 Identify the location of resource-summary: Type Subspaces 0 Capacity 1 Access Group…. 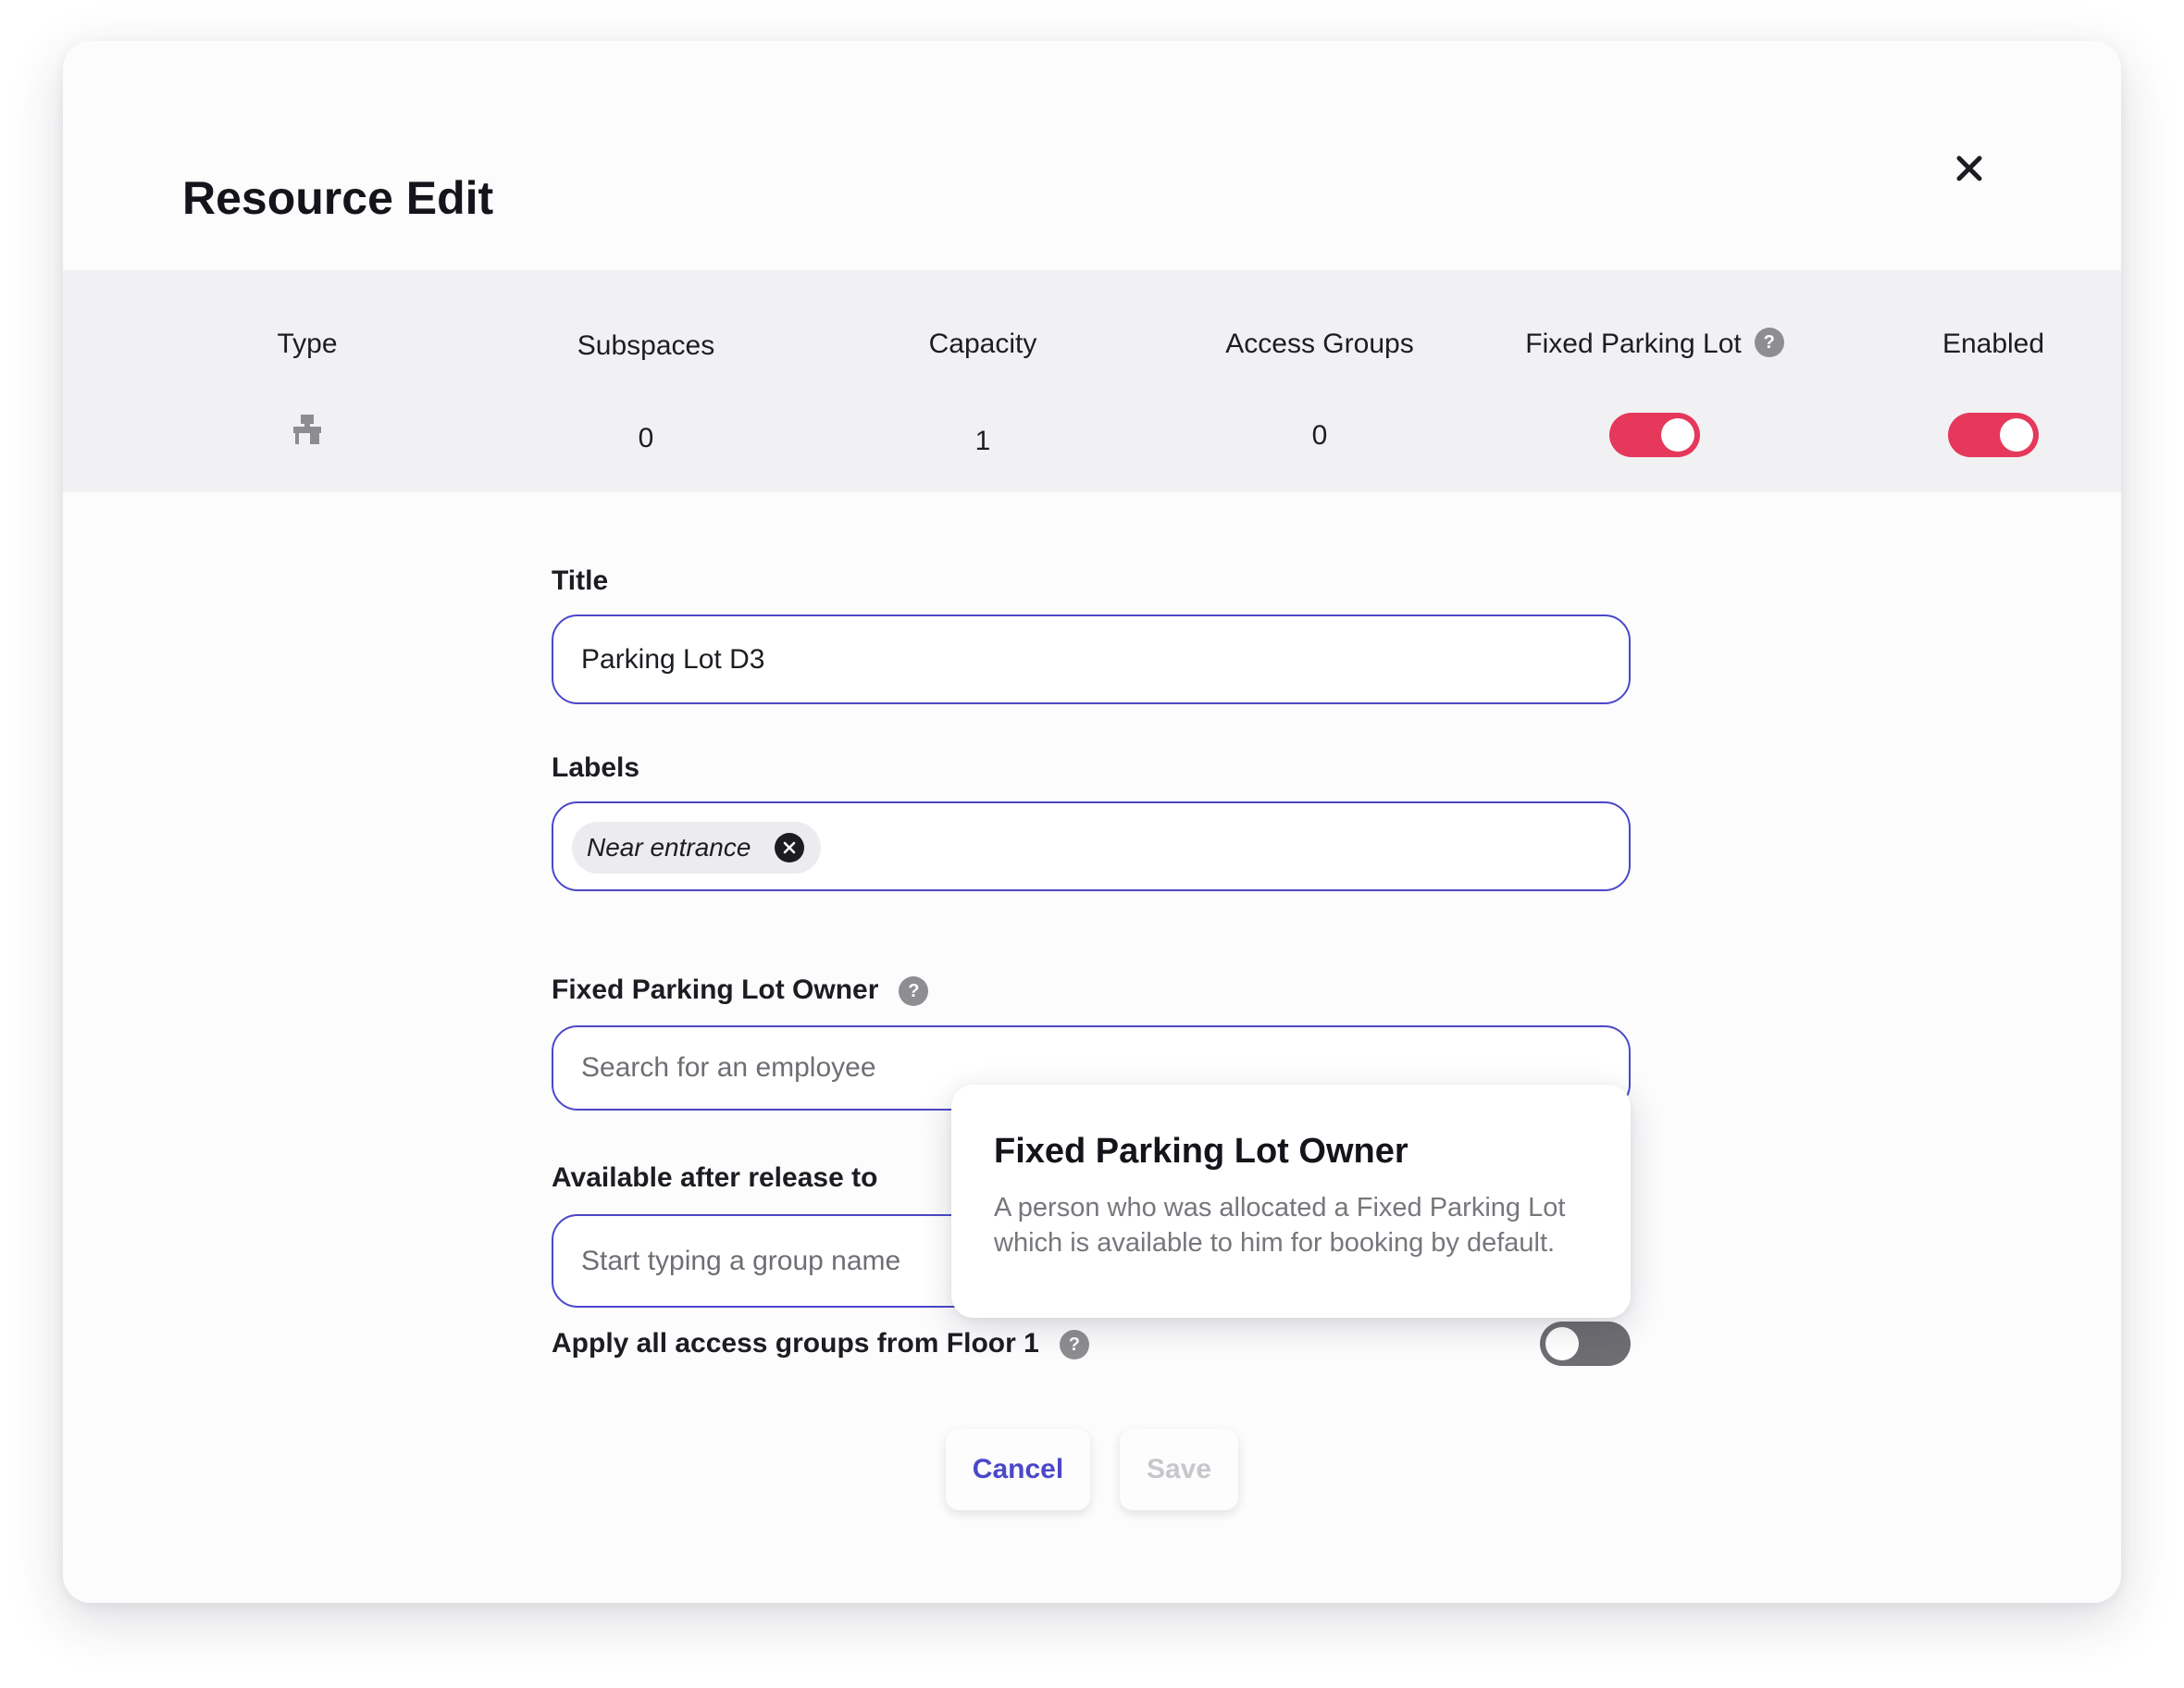
(1092, 381).